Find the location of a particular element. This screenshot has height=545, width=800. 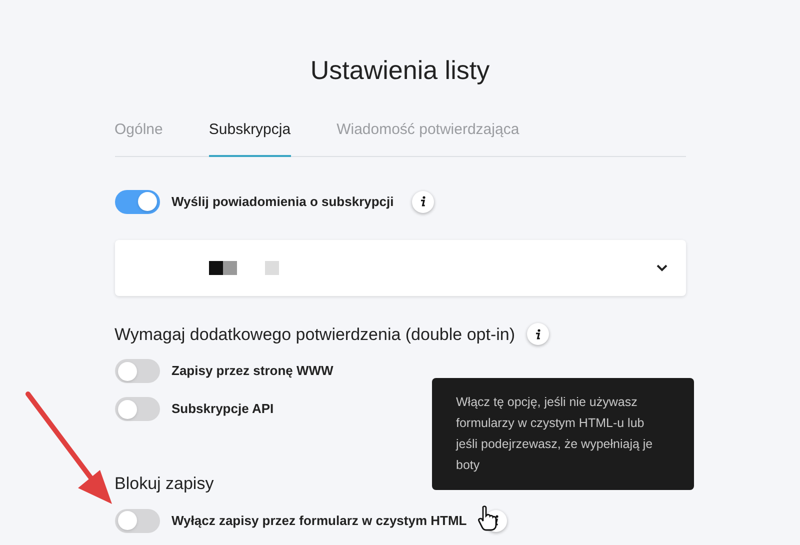

toggle-label: Wyślij powiadomienia o subskrypcji is located at coordinates (283, 201).